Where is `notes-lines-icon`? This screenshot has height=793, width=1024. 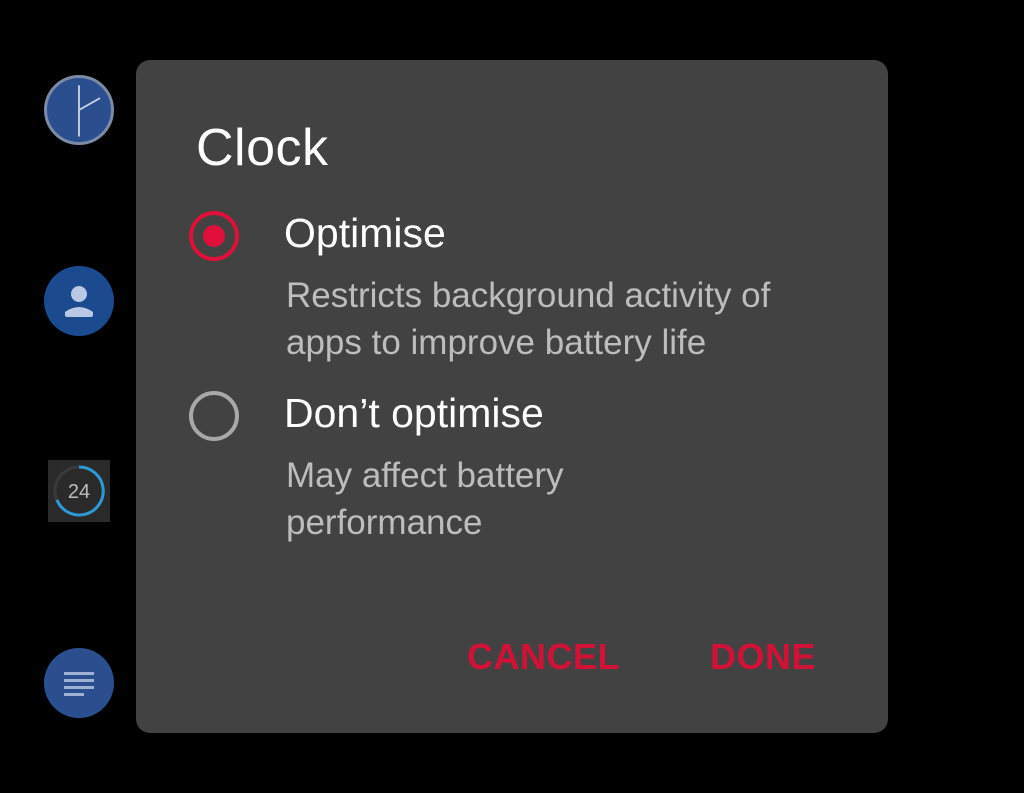 notes-lines-icon is located at coordinates (79, 684).